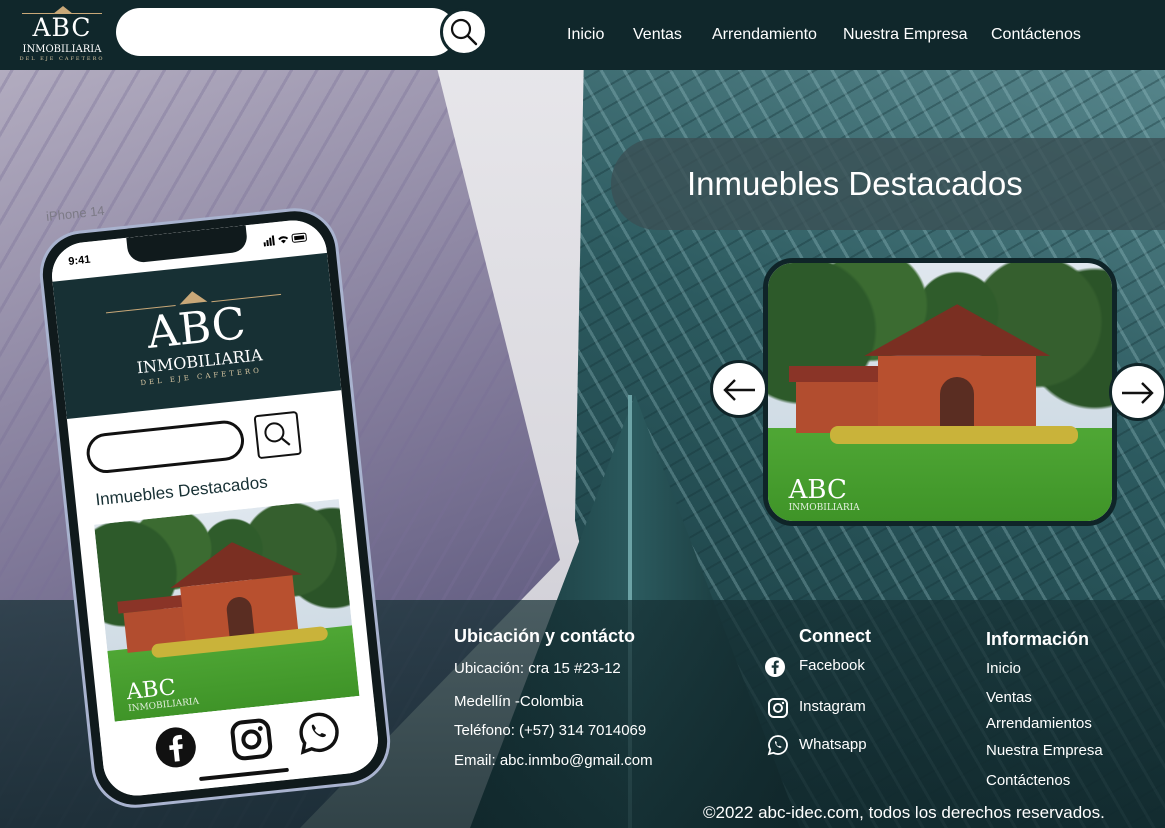  What do you see at coordinates (1038, 639) in the screenshot?
I see `footer-info-heading: Información` at bounding box center [1038, 639].